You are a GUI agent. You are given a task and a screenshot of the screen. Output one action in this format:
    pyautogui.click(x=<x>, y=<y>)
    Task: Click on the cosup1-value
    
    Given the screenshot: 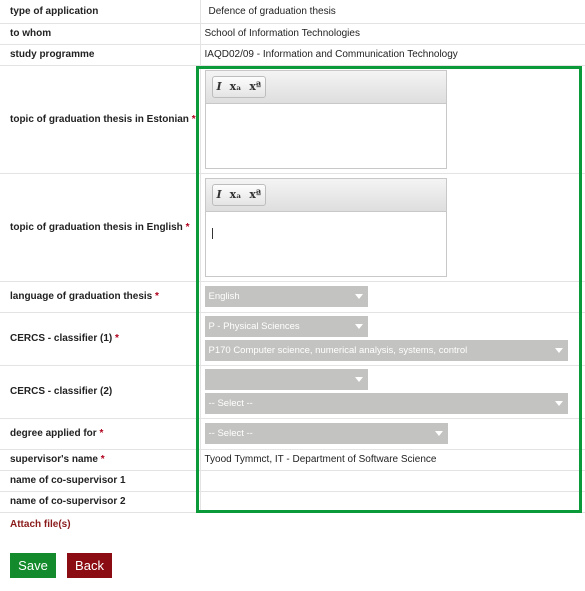 What is the action you would take?
    pyautogui.click(x=392, y=481)
    